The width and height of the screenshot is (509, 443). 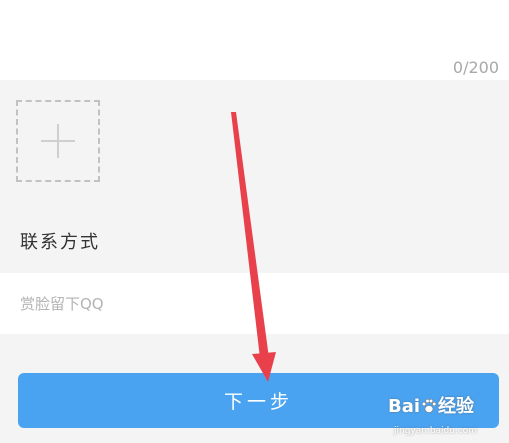 I want to click on add-image-button, so click(x=58, y=141).